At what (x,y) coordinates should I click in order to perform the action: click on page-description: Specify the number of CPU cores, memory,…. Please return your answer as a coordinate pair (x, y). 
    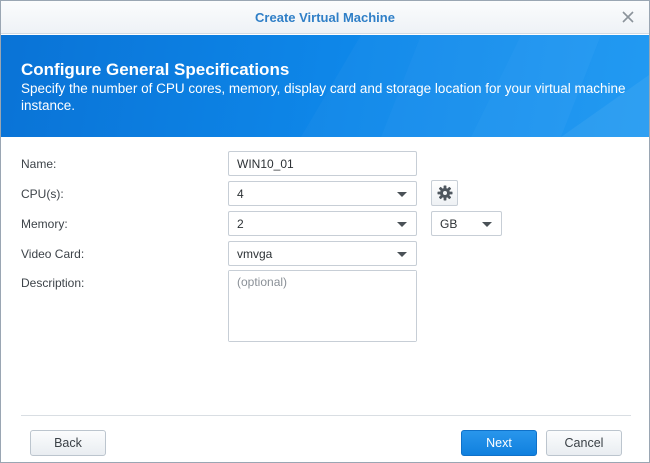
    Looking at the image, I should click on (323, 97).